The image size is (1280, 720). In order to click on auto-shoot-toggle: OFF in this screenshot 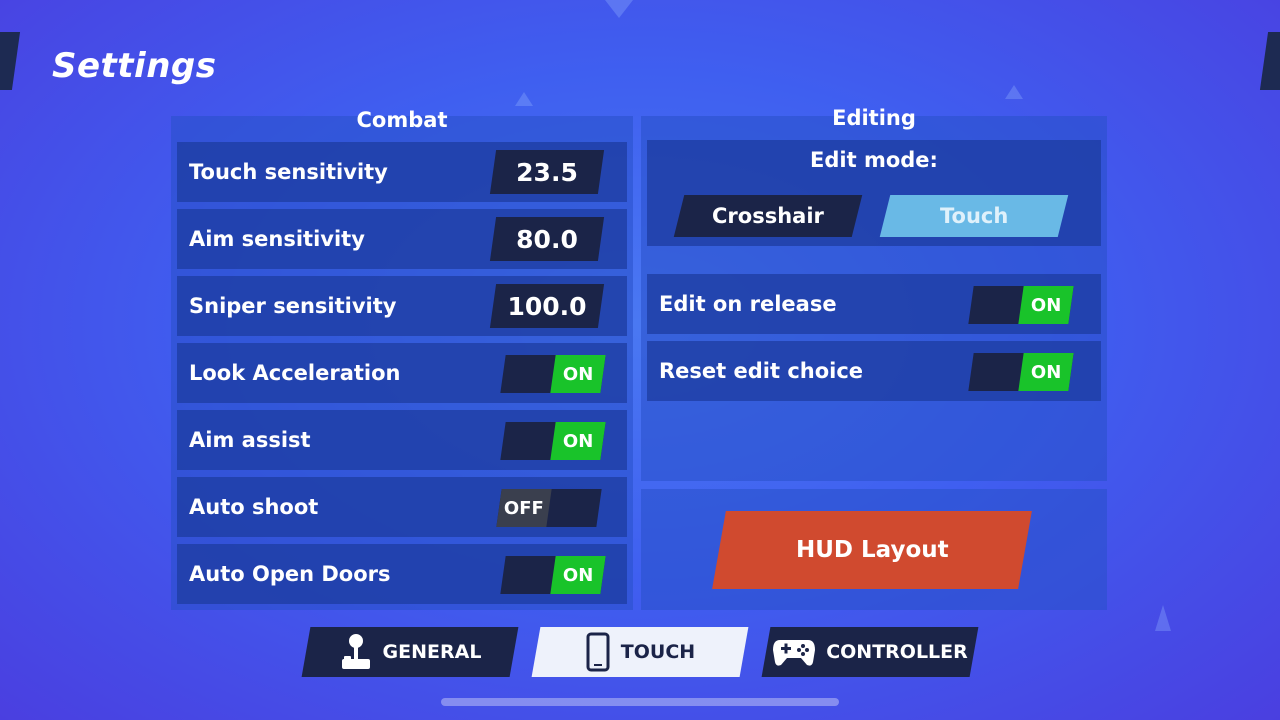, I will do `click(549, 508)`.